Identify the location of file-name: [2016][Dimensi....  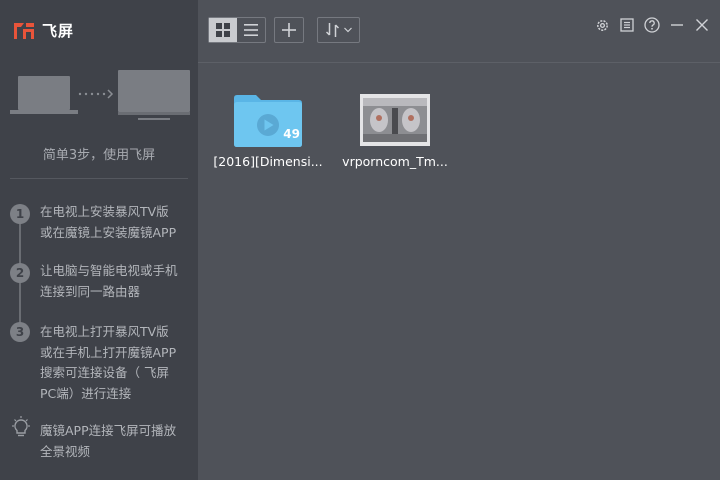
(268, 161).